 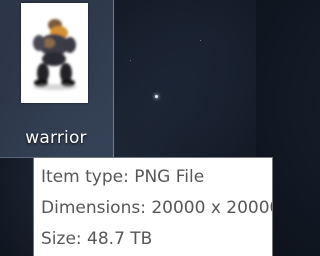 I want to click on tooltip-item-type: Item type: PNG File, so click(x=123, y=177).